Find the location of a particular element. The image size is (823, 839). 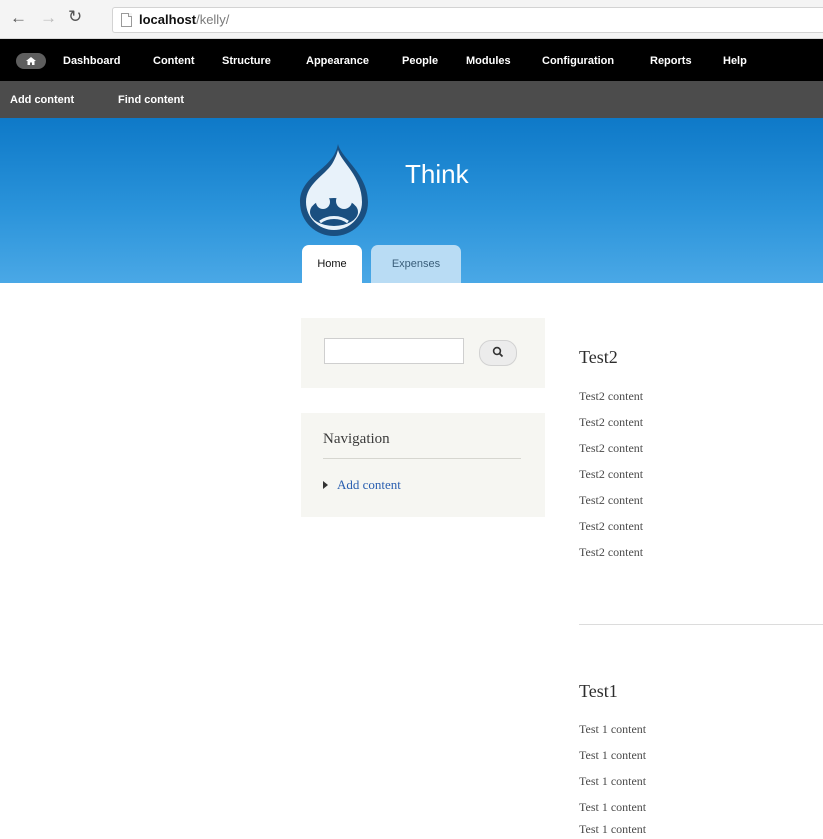

toolbar-item-help: Help is located at coordinates (735, 61).